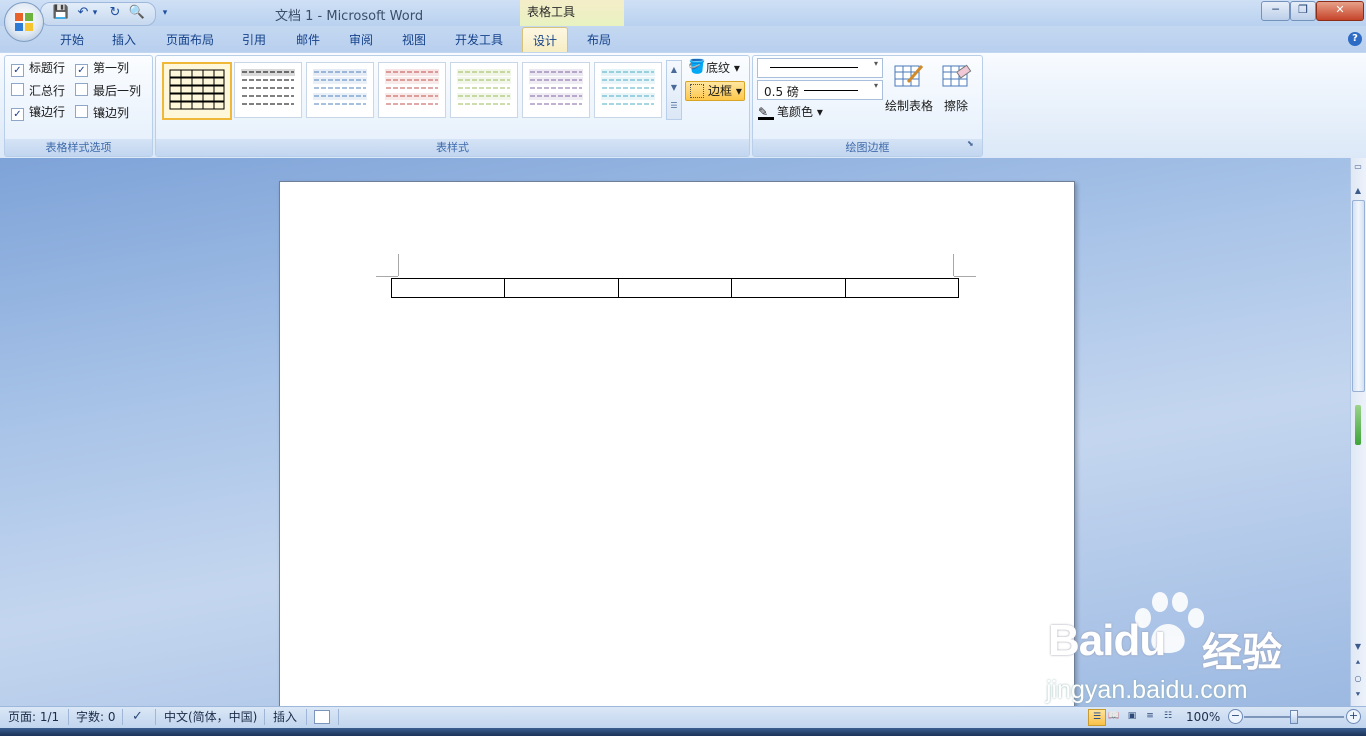 The image size is (1366, 736). Describe the element at coordinates (715, 91) in the screenshot. I see `borders-button: 边框 ▾` at that location.